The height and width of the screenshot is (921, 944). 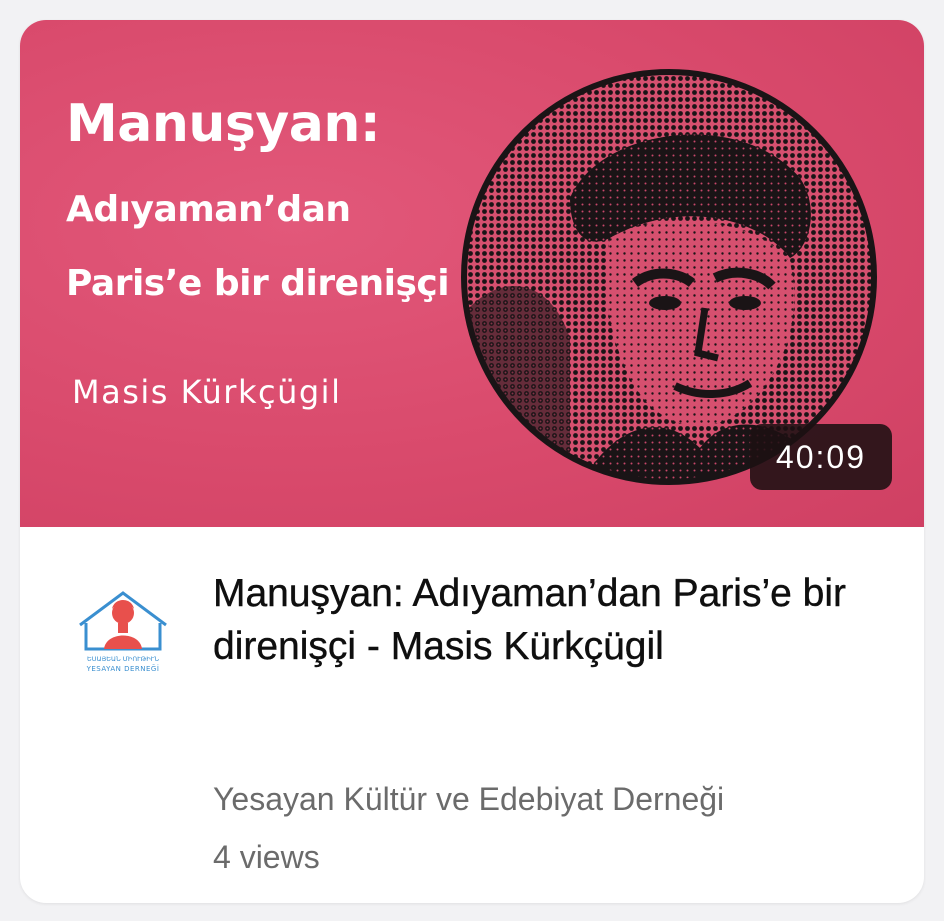 What do you see at coordinates (123, 634) in the screenshot?
I see `channel-logo-icon: ԵՍԱՅԵԱՆ ՄԻՈՒԹԻՒՆ YESAYAN DERNEĞİ` at bounding box center [123, 634].